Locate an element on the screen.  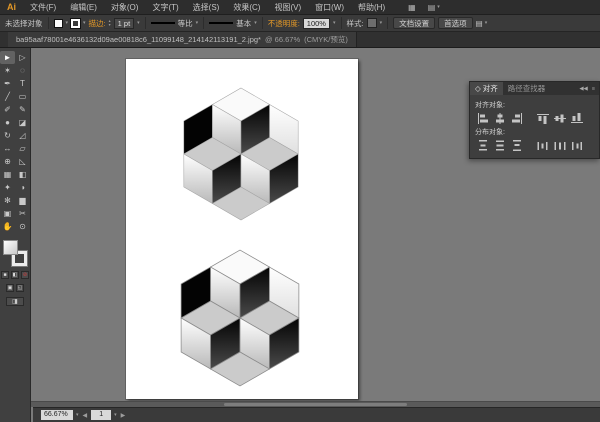
stroke-weight-label: 描边: is located at coordinates (97, 23).